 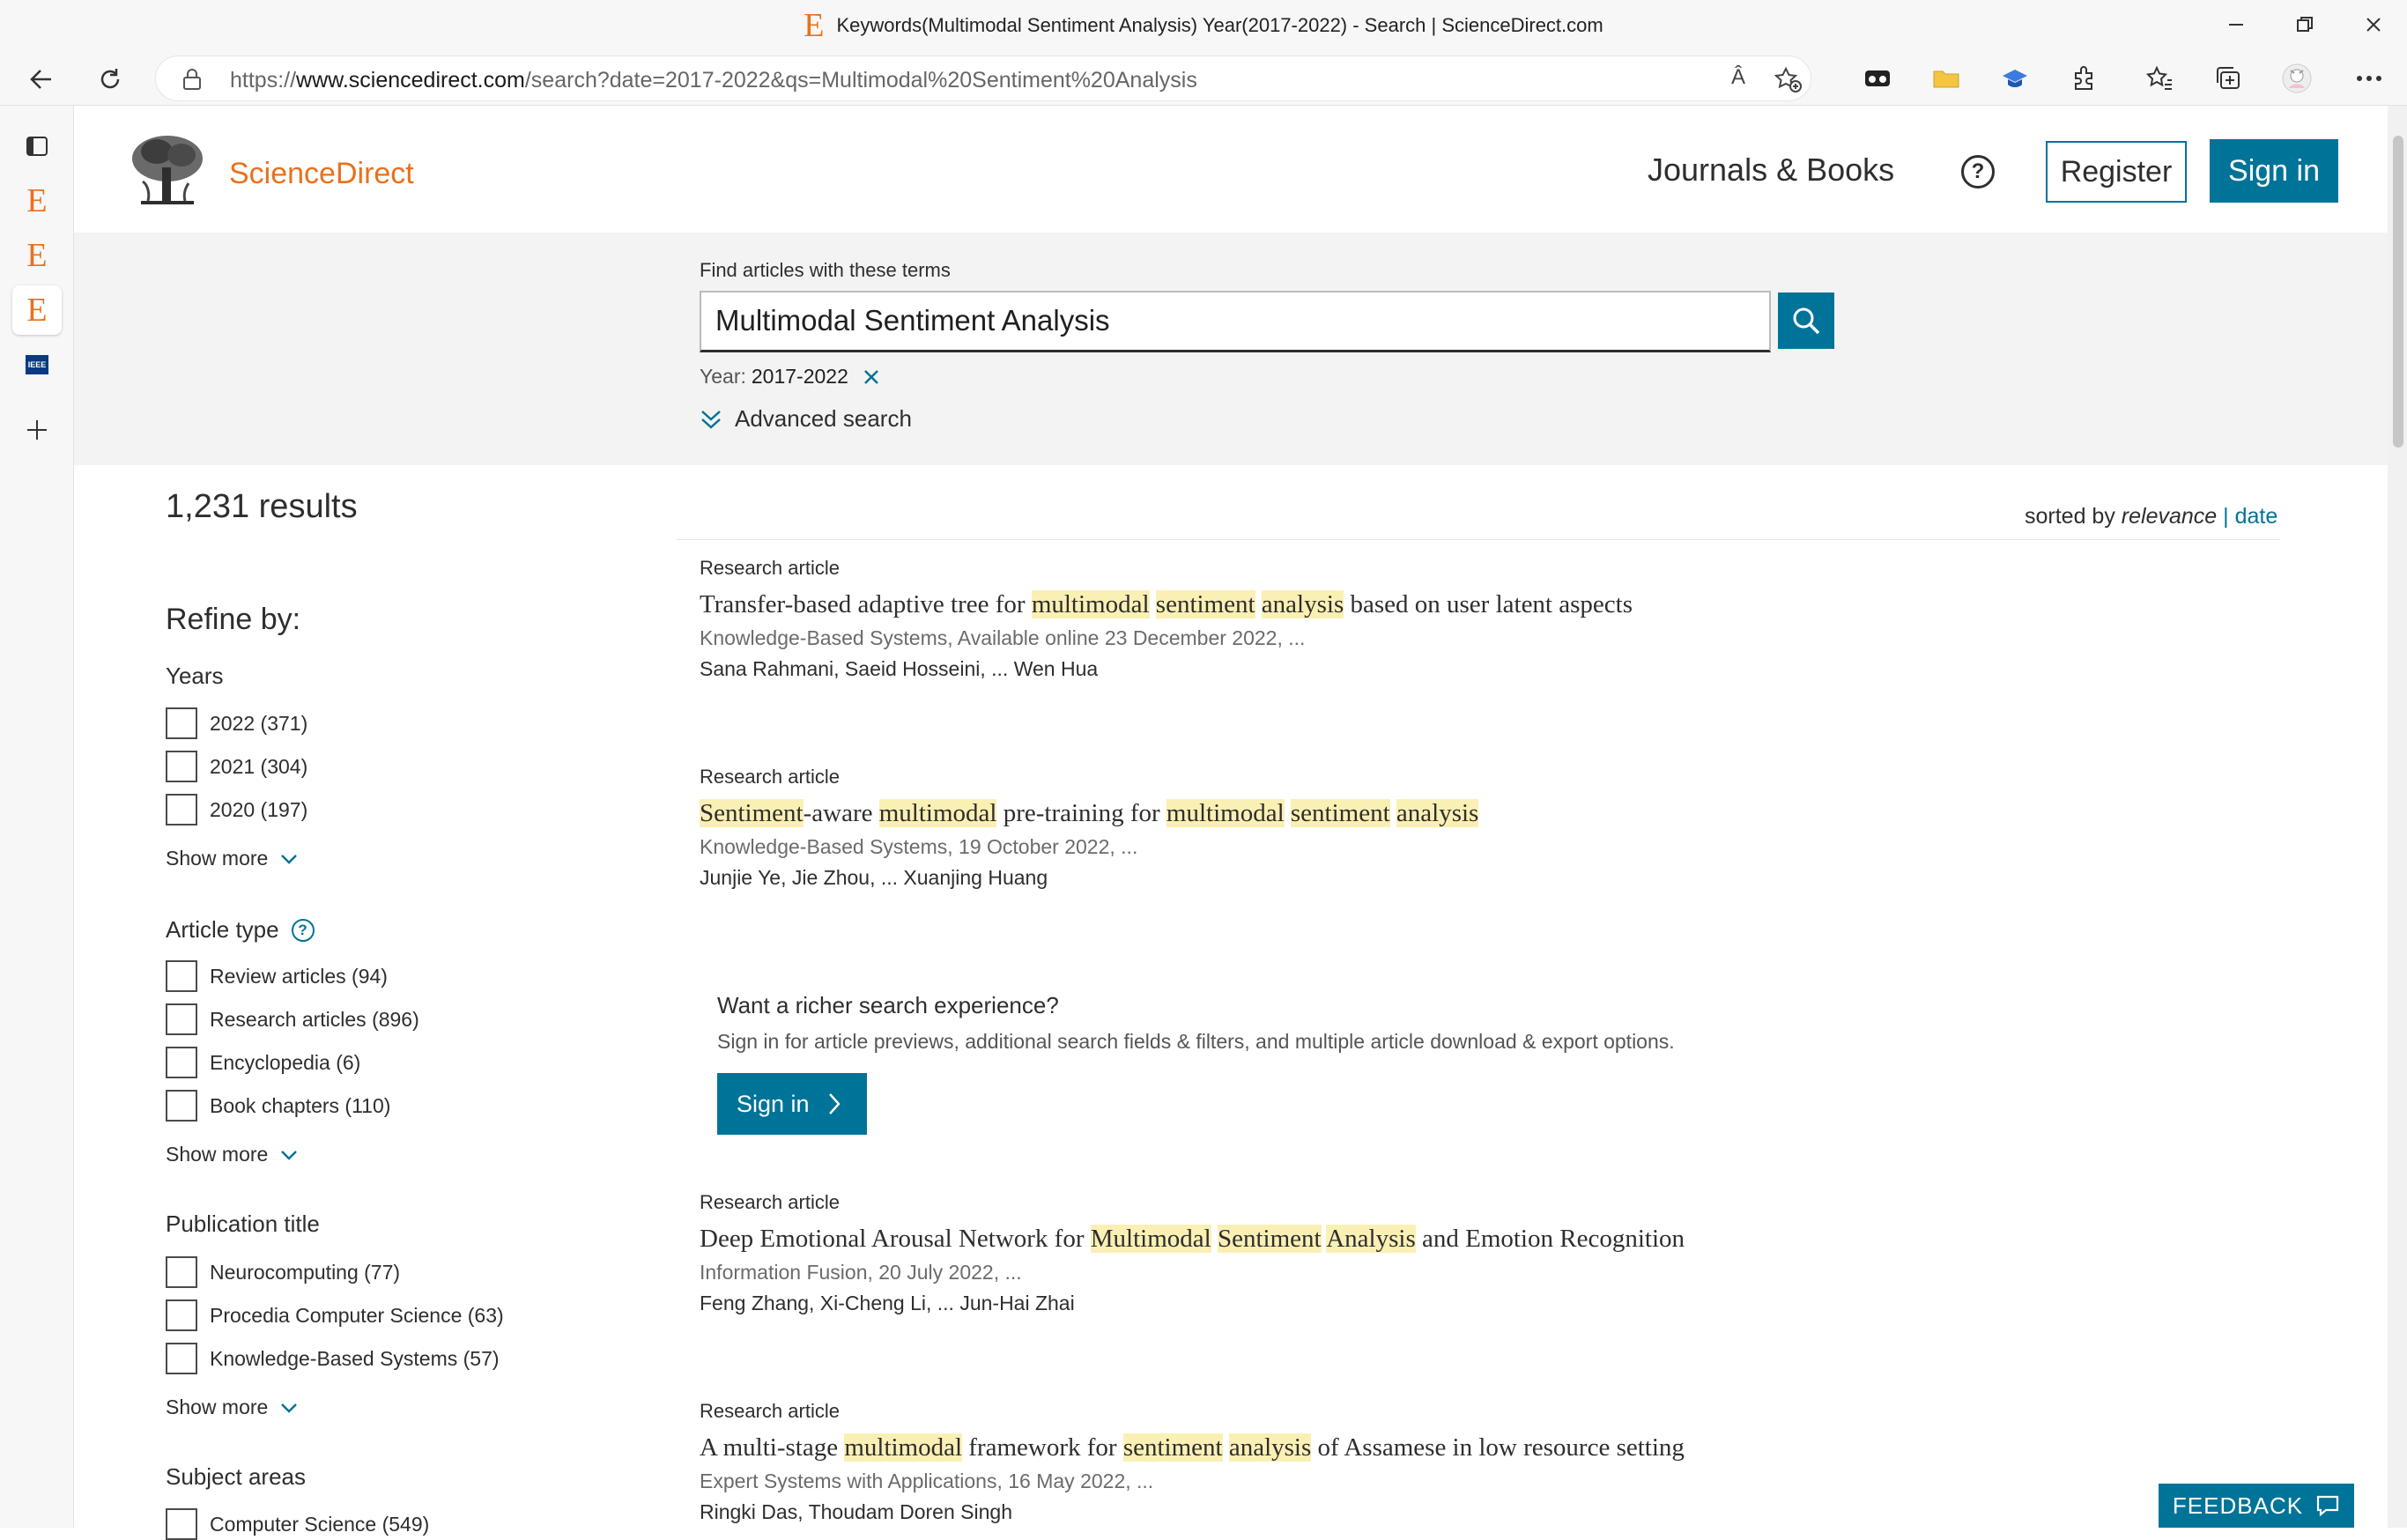 I want to click on feedback-button: FEEDBACK, so click(x=2257, y=1506).